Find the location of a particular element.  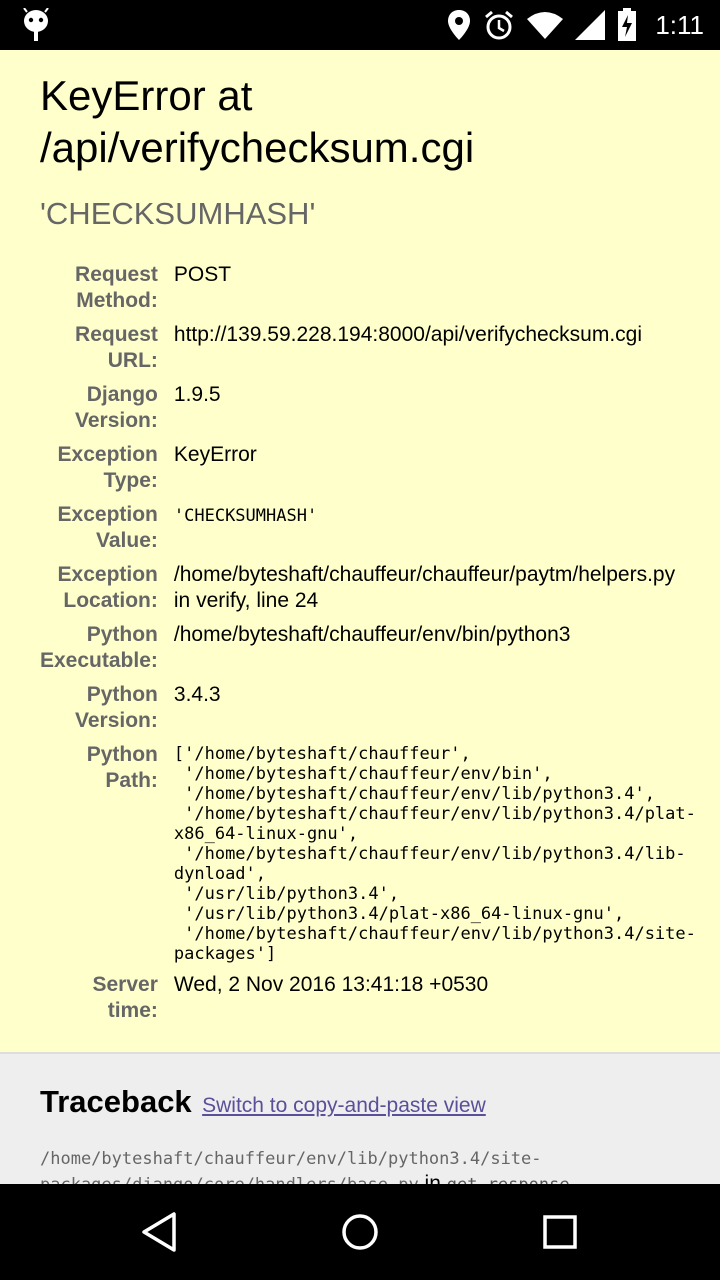

row-label: Server time: is located at coordinates (125, 997).